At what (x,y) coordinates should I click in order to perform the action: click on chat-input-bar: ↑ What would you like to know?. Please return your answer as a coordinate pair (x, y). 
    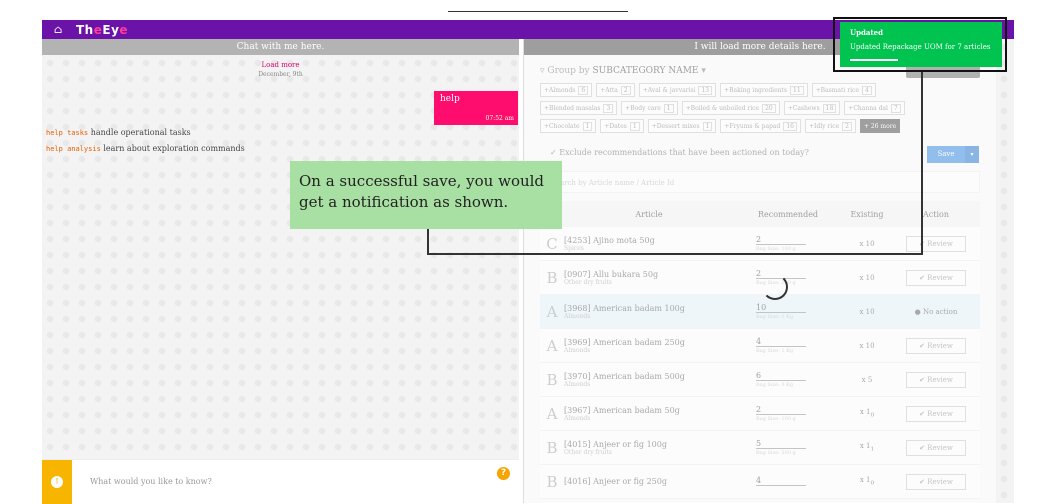
    Looking at the image, I should click on (280, 481).